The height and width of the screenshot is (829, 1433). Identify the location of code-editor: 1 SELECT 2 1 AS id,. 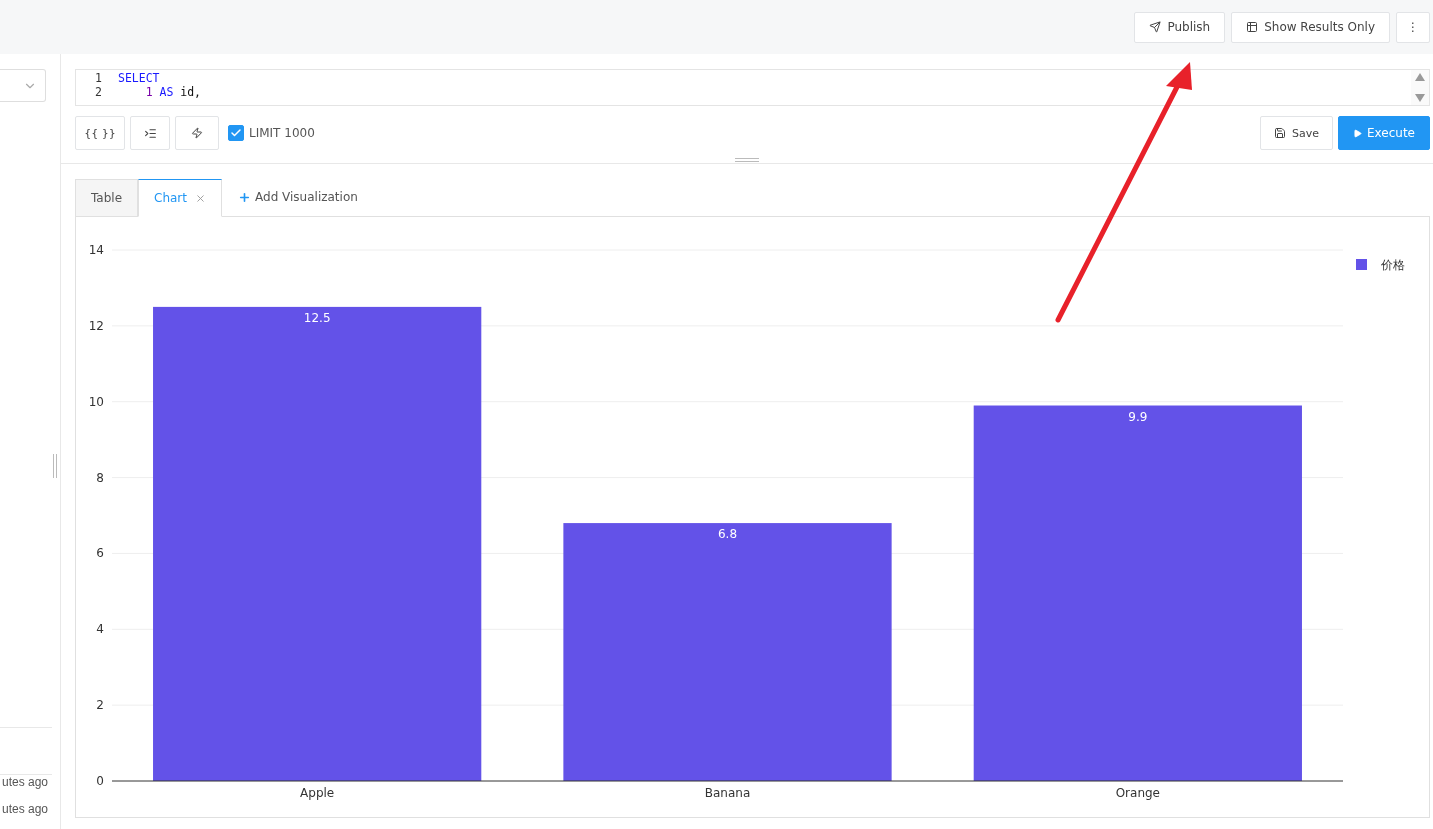
(752, 87).